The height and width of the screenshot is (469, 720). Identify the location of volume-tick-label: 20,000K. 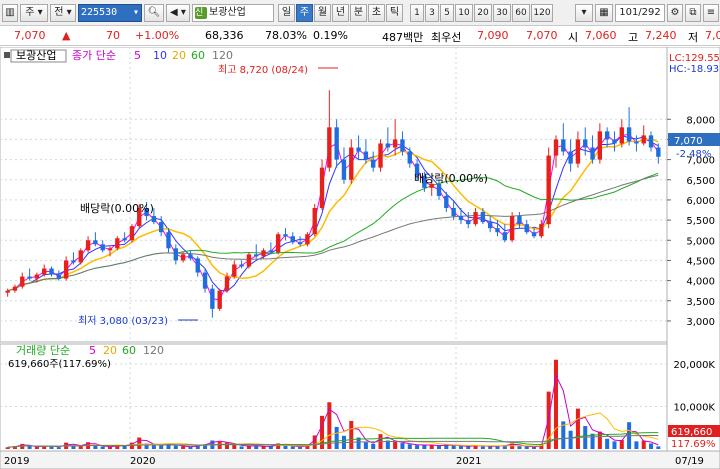
(694, 365).